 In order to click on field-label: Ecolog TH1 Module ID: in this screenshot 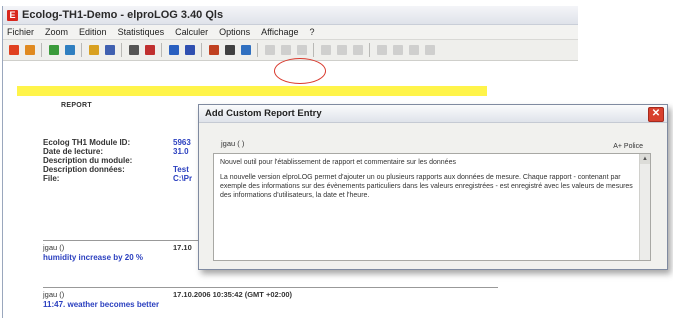, I will do `click(87, 142)`.